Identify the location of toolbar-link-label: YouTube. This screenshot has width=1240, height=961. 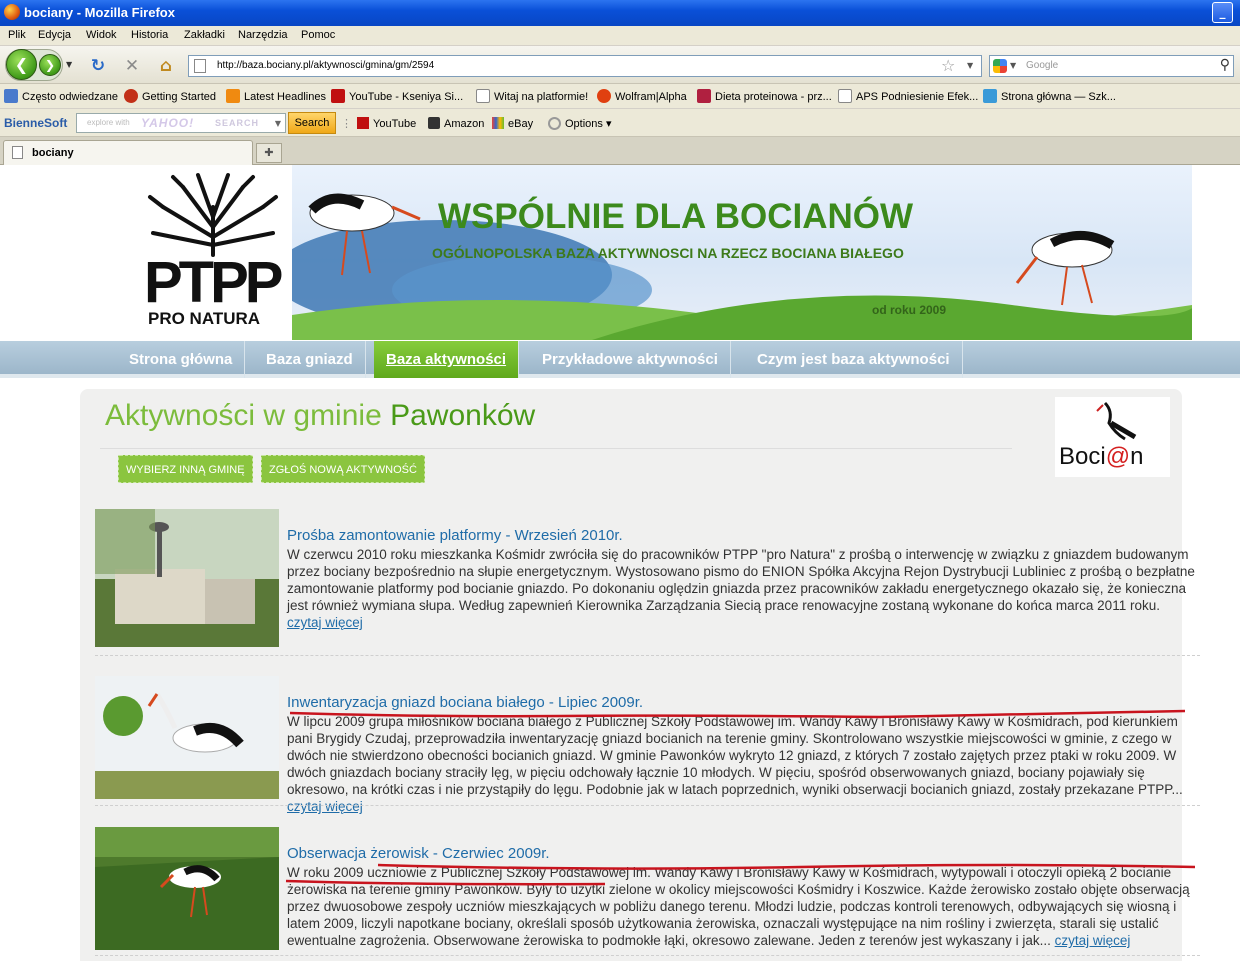
(395, 124).